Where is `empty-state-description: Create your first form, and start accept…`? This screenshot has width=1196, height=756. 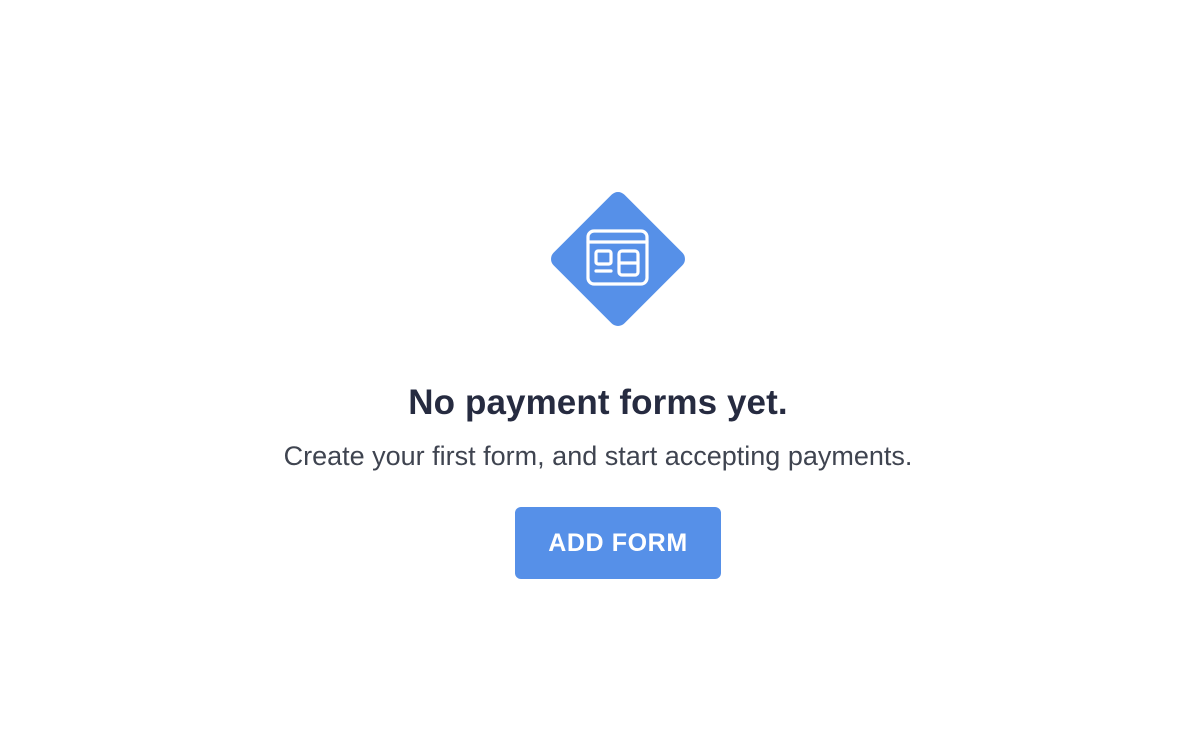 empty-state-description: Create your first form, and start accept… is located at coordinates (598, 456).